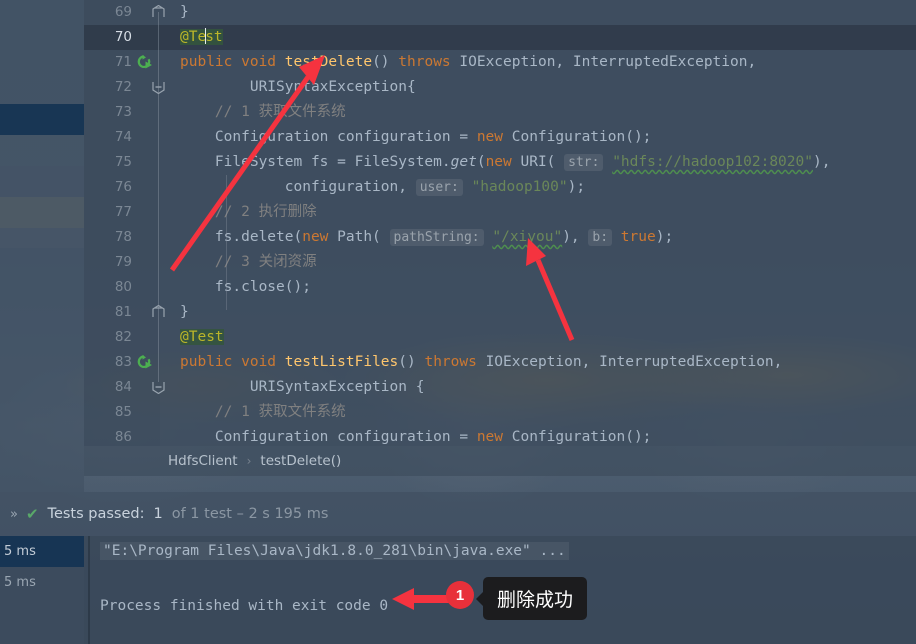 The height and width of the screenshot is (644, 916). I want to click on code-line: 76 configuration, user: "hadoop100");, so click(500, 187).